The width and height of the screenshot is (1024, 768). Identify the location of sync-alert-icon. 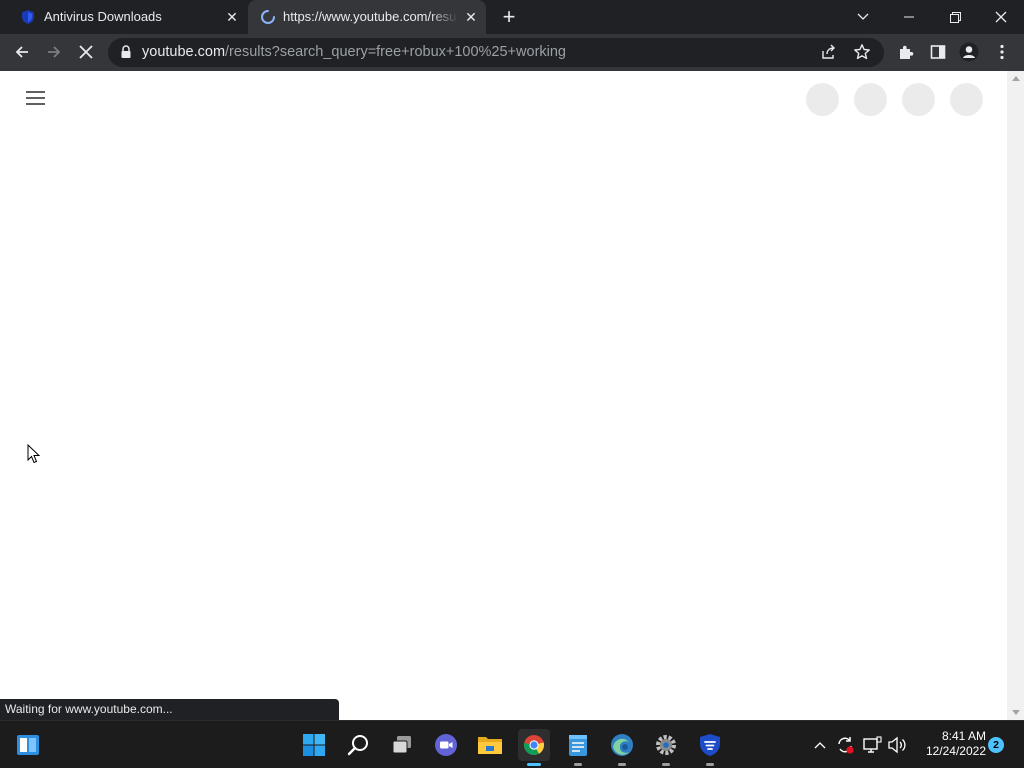
(846, 745).